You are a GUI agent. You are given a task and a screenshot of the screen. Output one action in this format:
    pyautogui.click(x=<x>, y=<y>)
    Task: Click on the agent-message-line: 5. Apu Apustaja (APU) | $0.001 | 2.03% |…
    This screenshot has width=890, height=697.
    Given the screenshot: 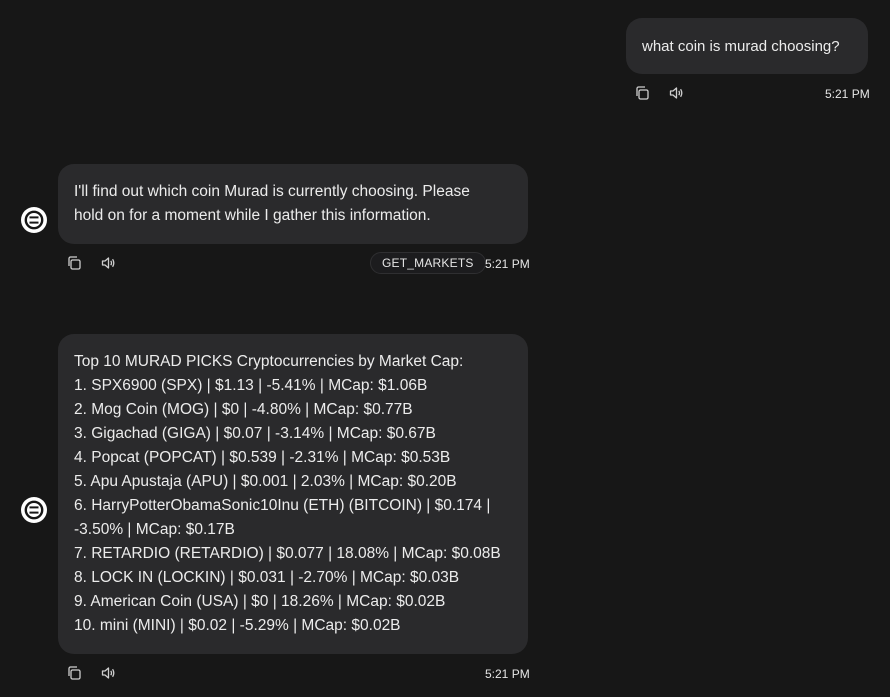 What is the action you would take?
    pyautogui.click(x=265, y=481)
    